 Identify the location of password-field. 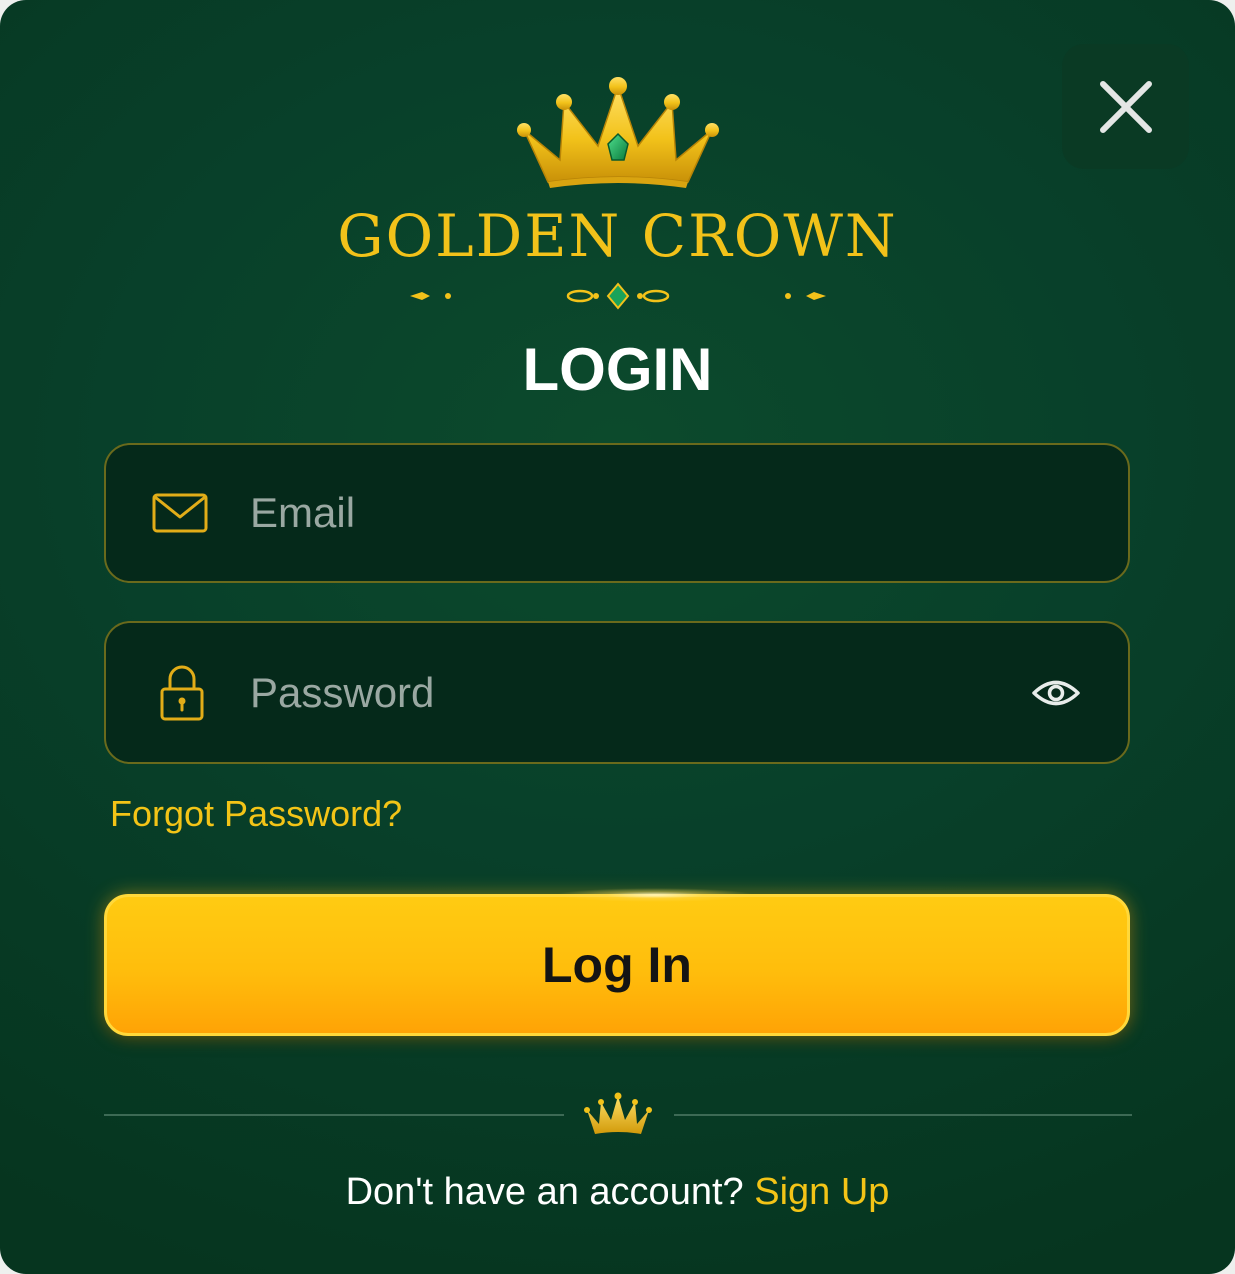
(617, 692).